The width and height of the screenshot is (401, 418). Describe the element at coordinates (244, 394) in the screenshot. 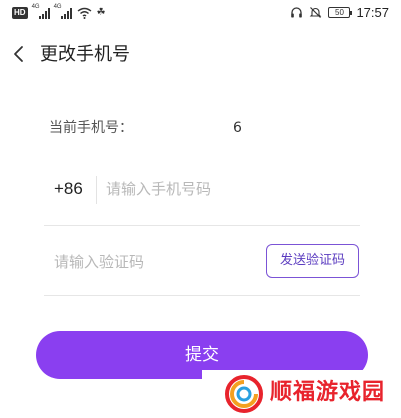

I see `watermark-logo-icon` at that location.